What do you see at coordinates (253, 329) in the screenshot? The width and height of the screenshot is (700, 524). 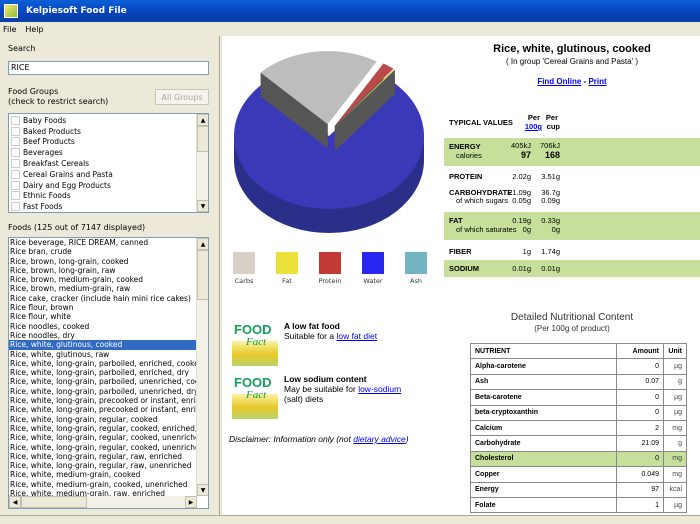 I see `food-fact-word: FOOD` at bounding box center [253, 329].